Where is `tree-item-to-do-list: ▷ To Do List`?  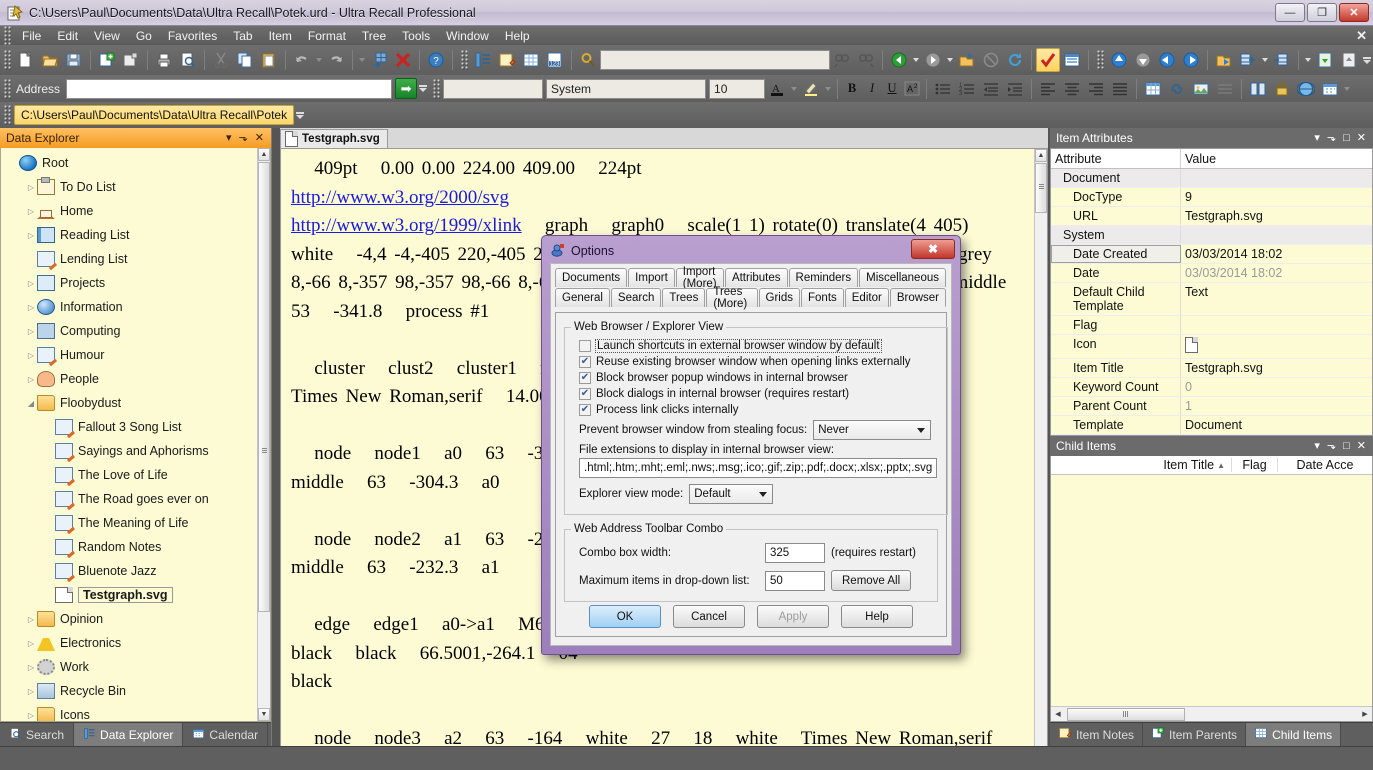 tree-item-to-do-list: ▷ To Do List is located at coordinates (129, 187).